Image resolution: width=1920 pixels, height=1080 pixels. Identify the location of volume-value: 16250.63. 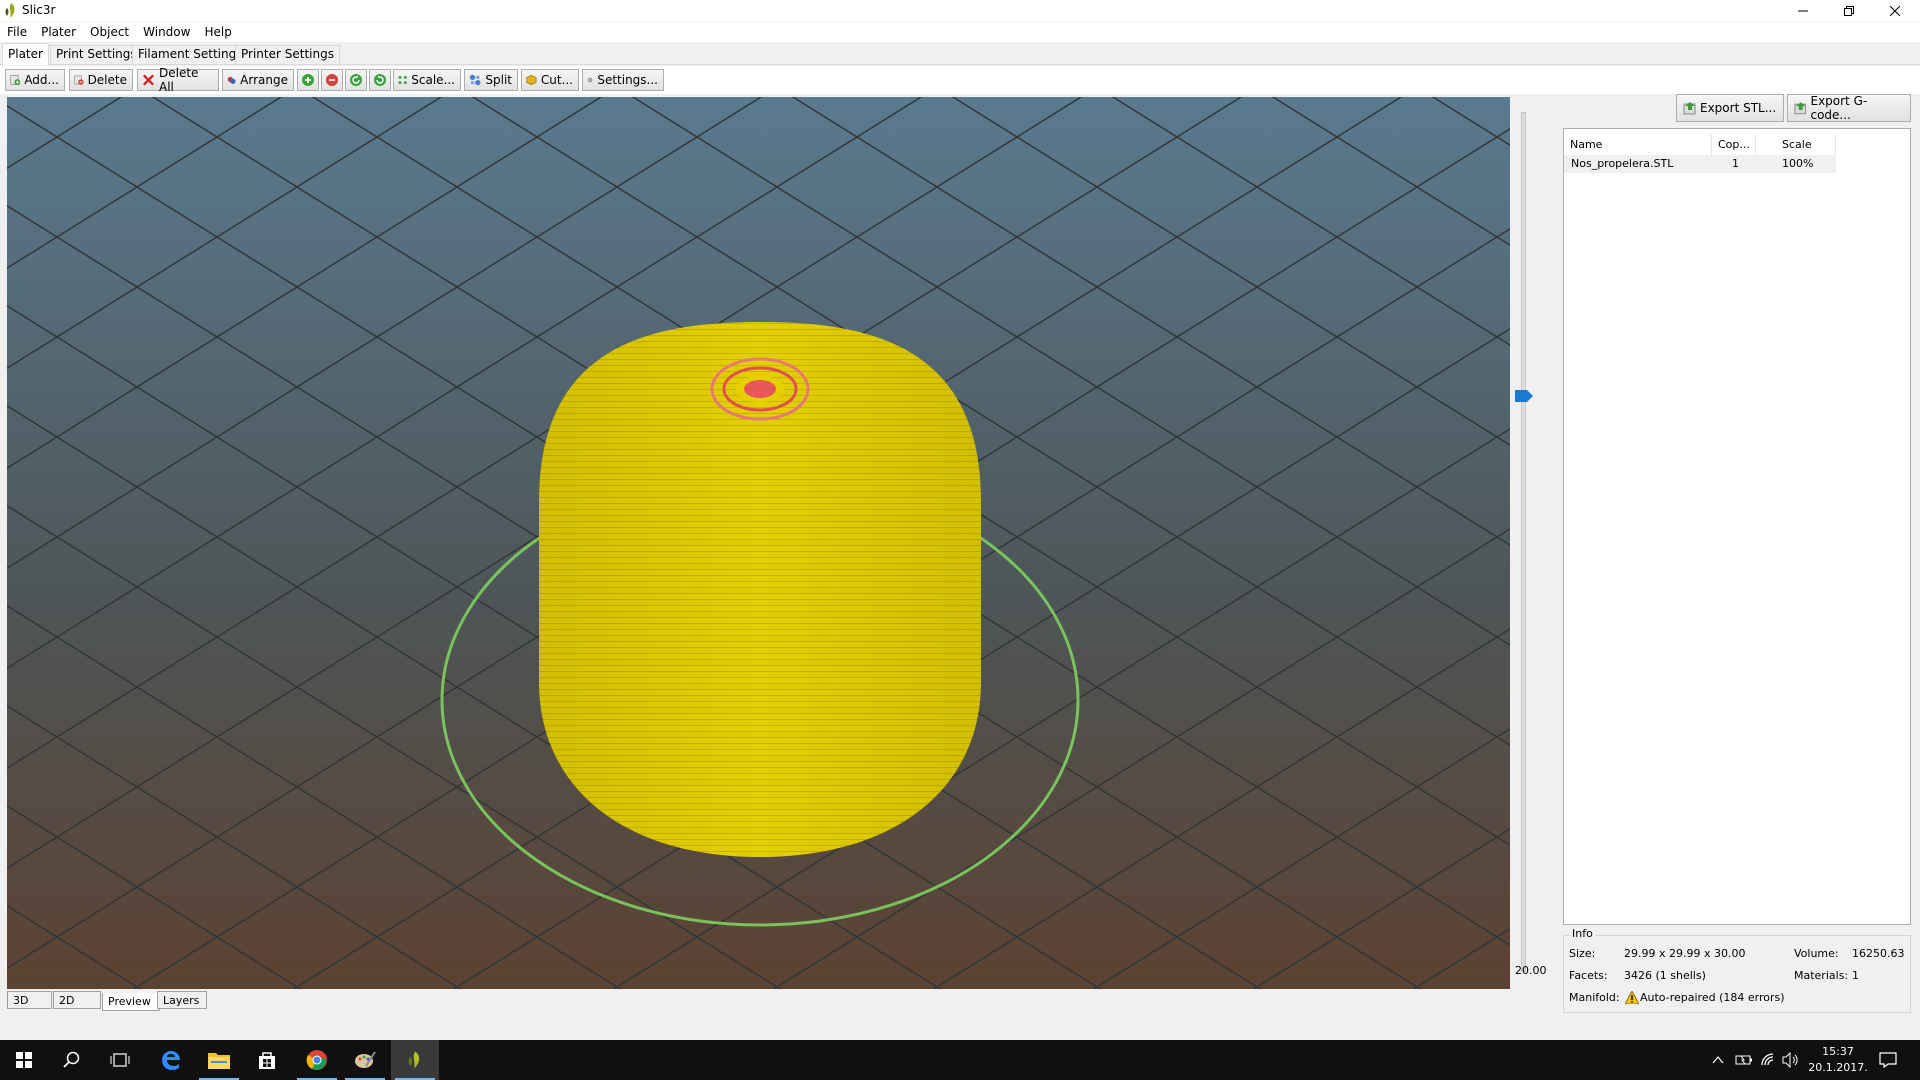
(1878, 953).